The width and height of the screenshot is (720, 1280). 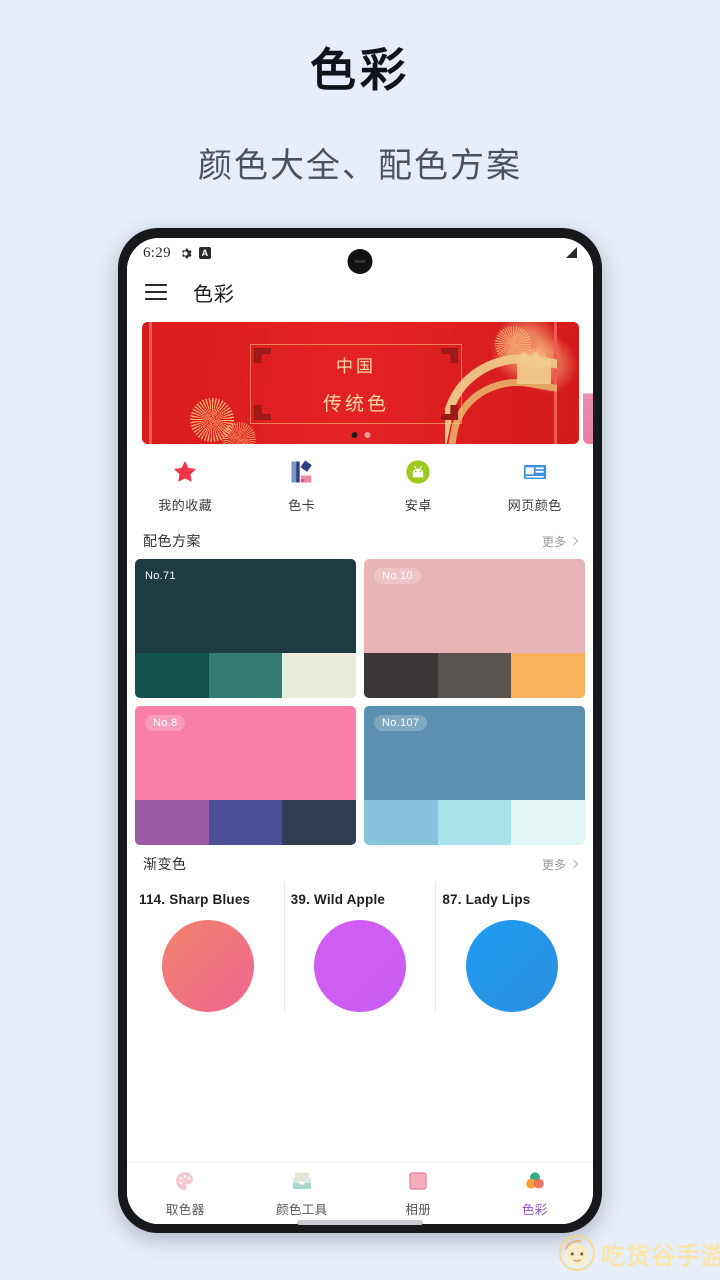 What do you see at coordinates (360, 435) in the screenshot?
I see `carousel-dots` at bounding box center [360, 435].